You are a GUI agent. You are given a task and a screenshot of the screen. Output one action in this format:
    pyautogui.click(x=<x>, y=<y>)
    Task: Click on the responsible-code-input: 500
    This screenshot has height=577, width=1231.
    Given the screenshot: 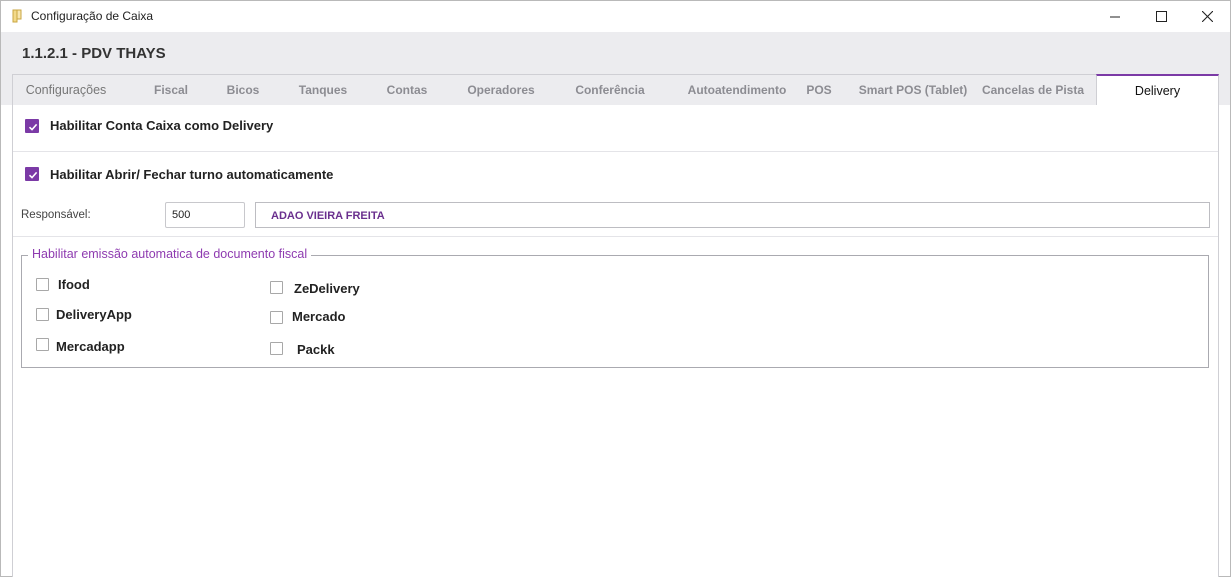 What is the action you would take?
    pyautogui.click(x=205, y=215)
    